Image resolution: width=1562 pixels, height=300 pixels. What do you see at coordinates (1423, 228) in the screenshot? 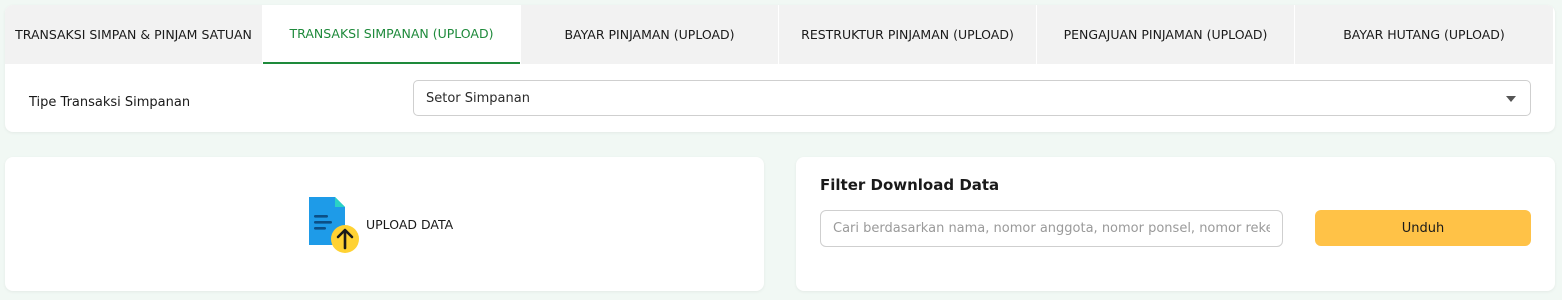
I see `download-button: Unduh` at bounding box center [1423, 228].